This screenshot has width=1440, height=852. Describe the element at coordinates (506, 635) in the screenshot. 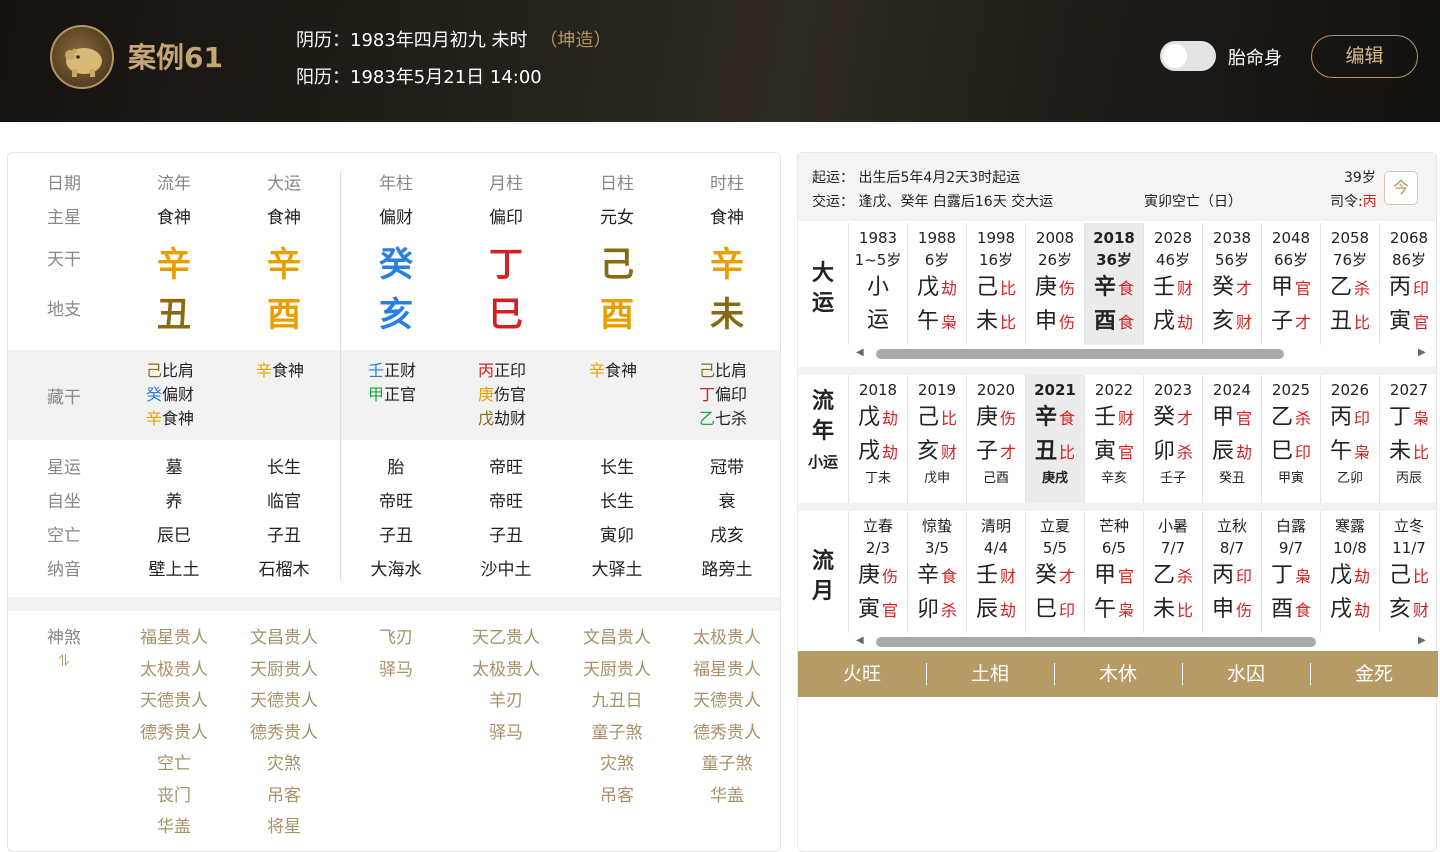

I see `shensha-item: 天乙贵人` at that location.